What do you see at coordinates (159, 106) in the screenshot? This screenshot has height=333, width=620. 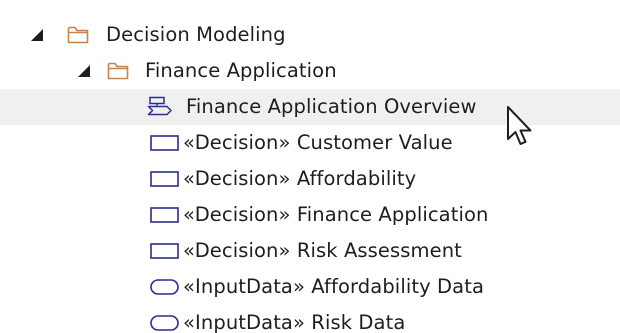 I see `diagram-icon` at bounding box center [159, 106].